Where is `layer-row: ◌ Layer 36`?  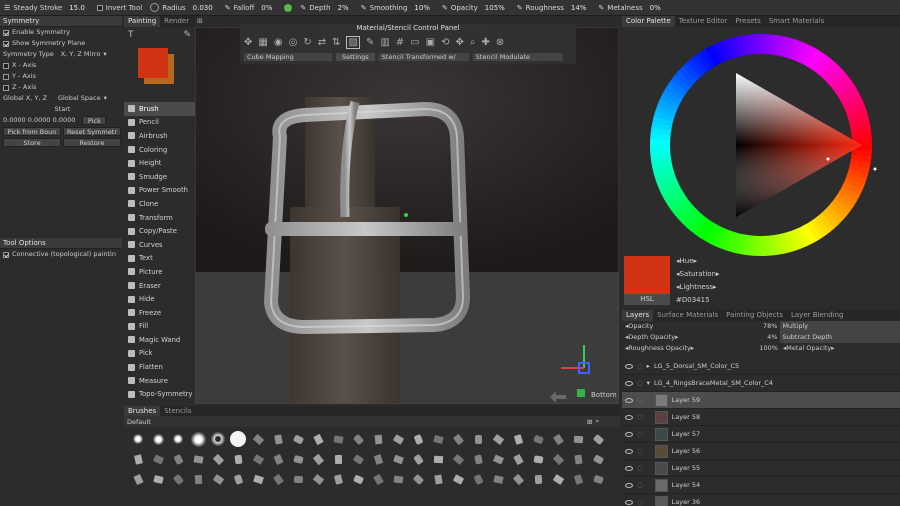
layer-row: ◌ Layer 36 is located at coordinates (761, 500).